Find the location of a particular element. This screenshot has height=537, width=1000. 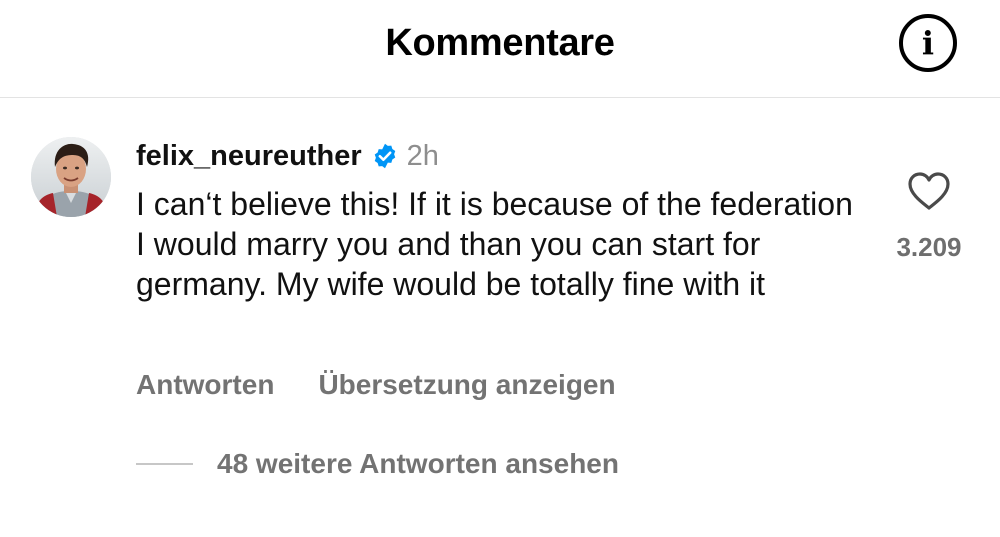

username-link: felix_neureuther is located at coordinates (249, 156).